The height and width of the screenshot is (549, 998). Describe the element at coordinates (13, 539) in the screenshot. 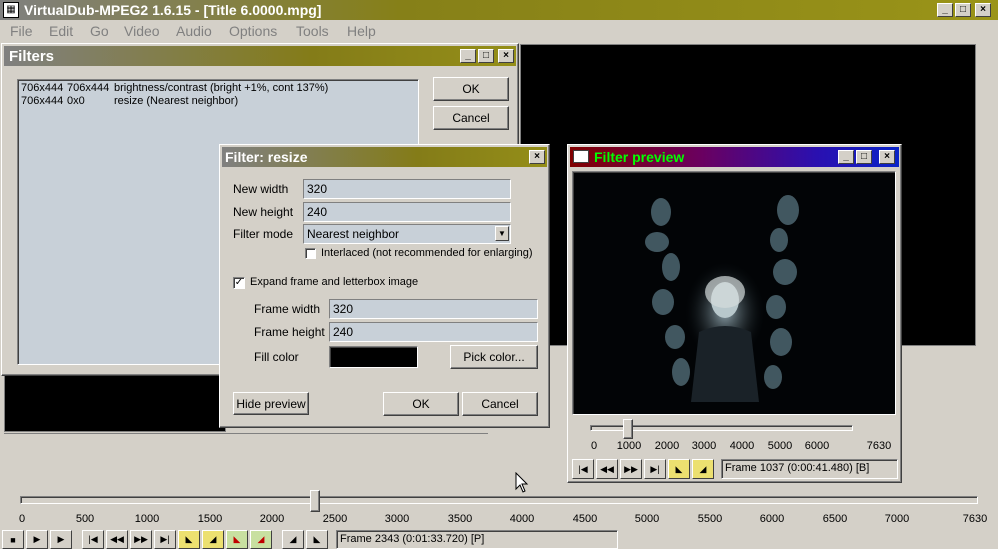

I see `stop-icon: ■` at that location.